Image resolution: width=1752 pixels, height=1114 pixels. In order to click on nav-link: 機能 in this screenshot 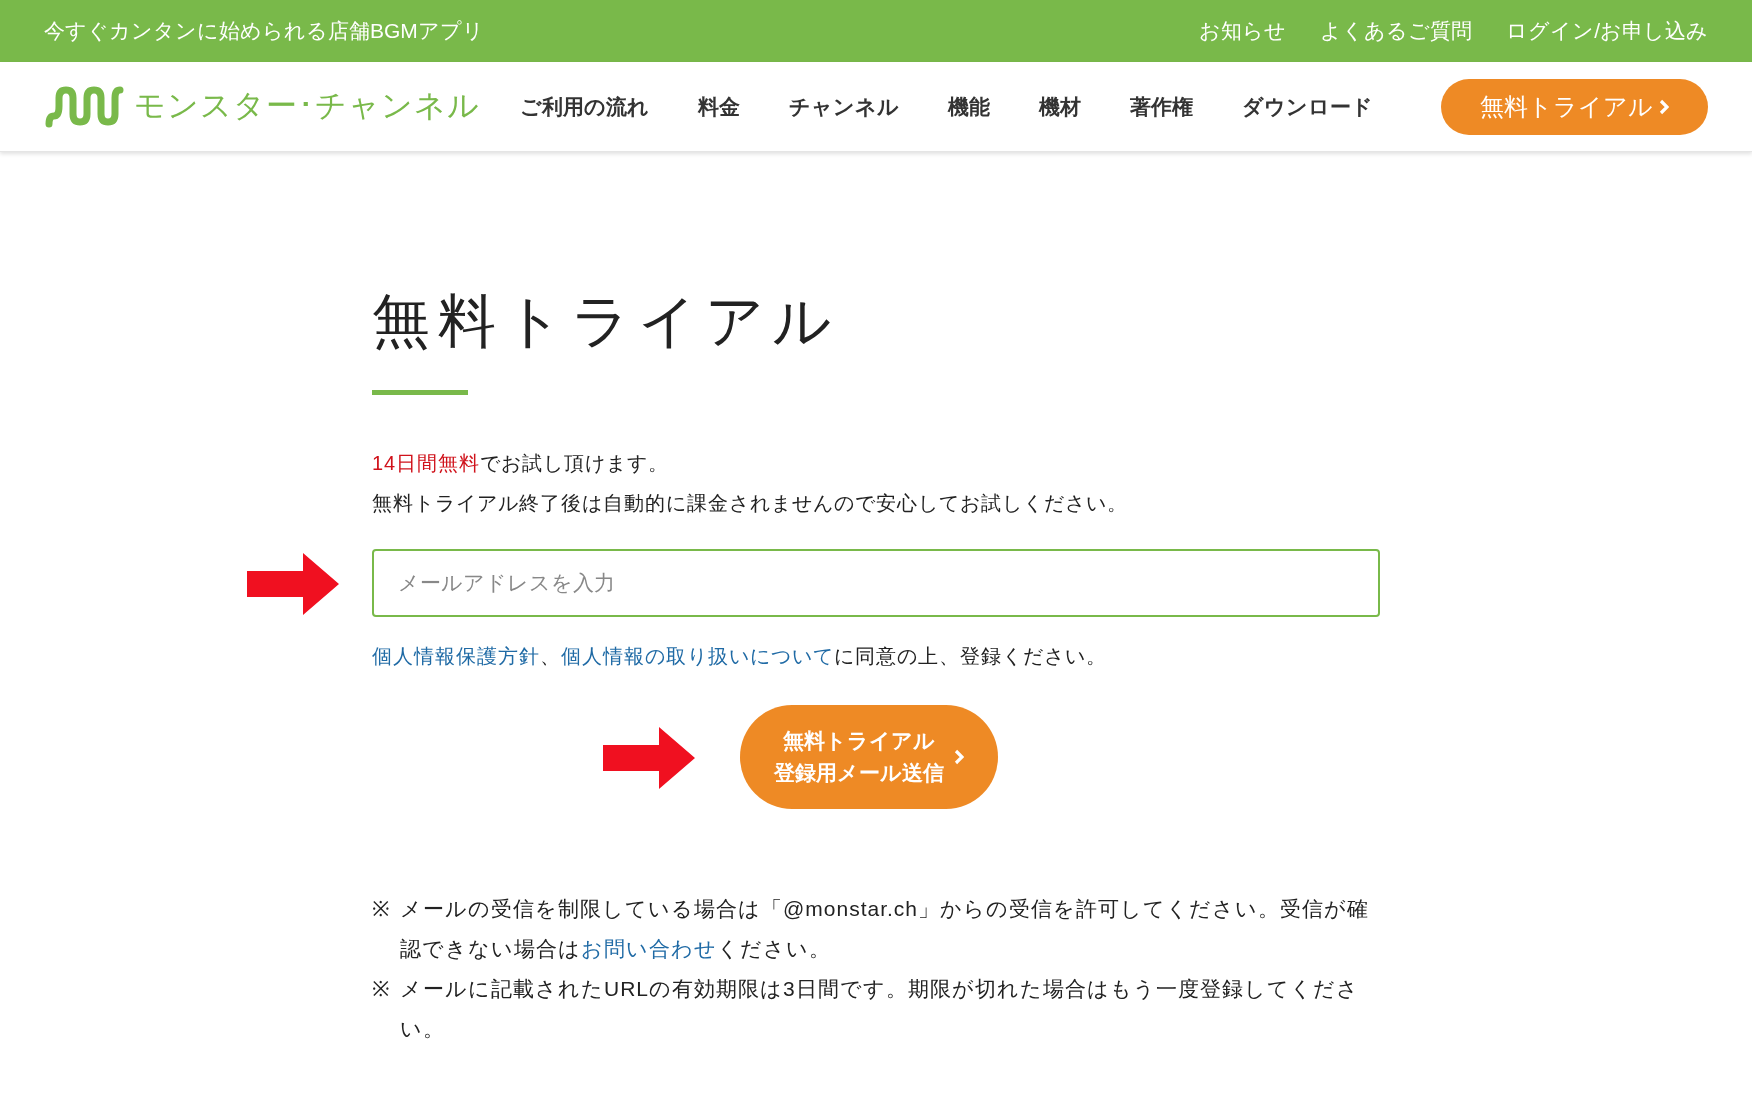, I will do `click(969, 106)`.